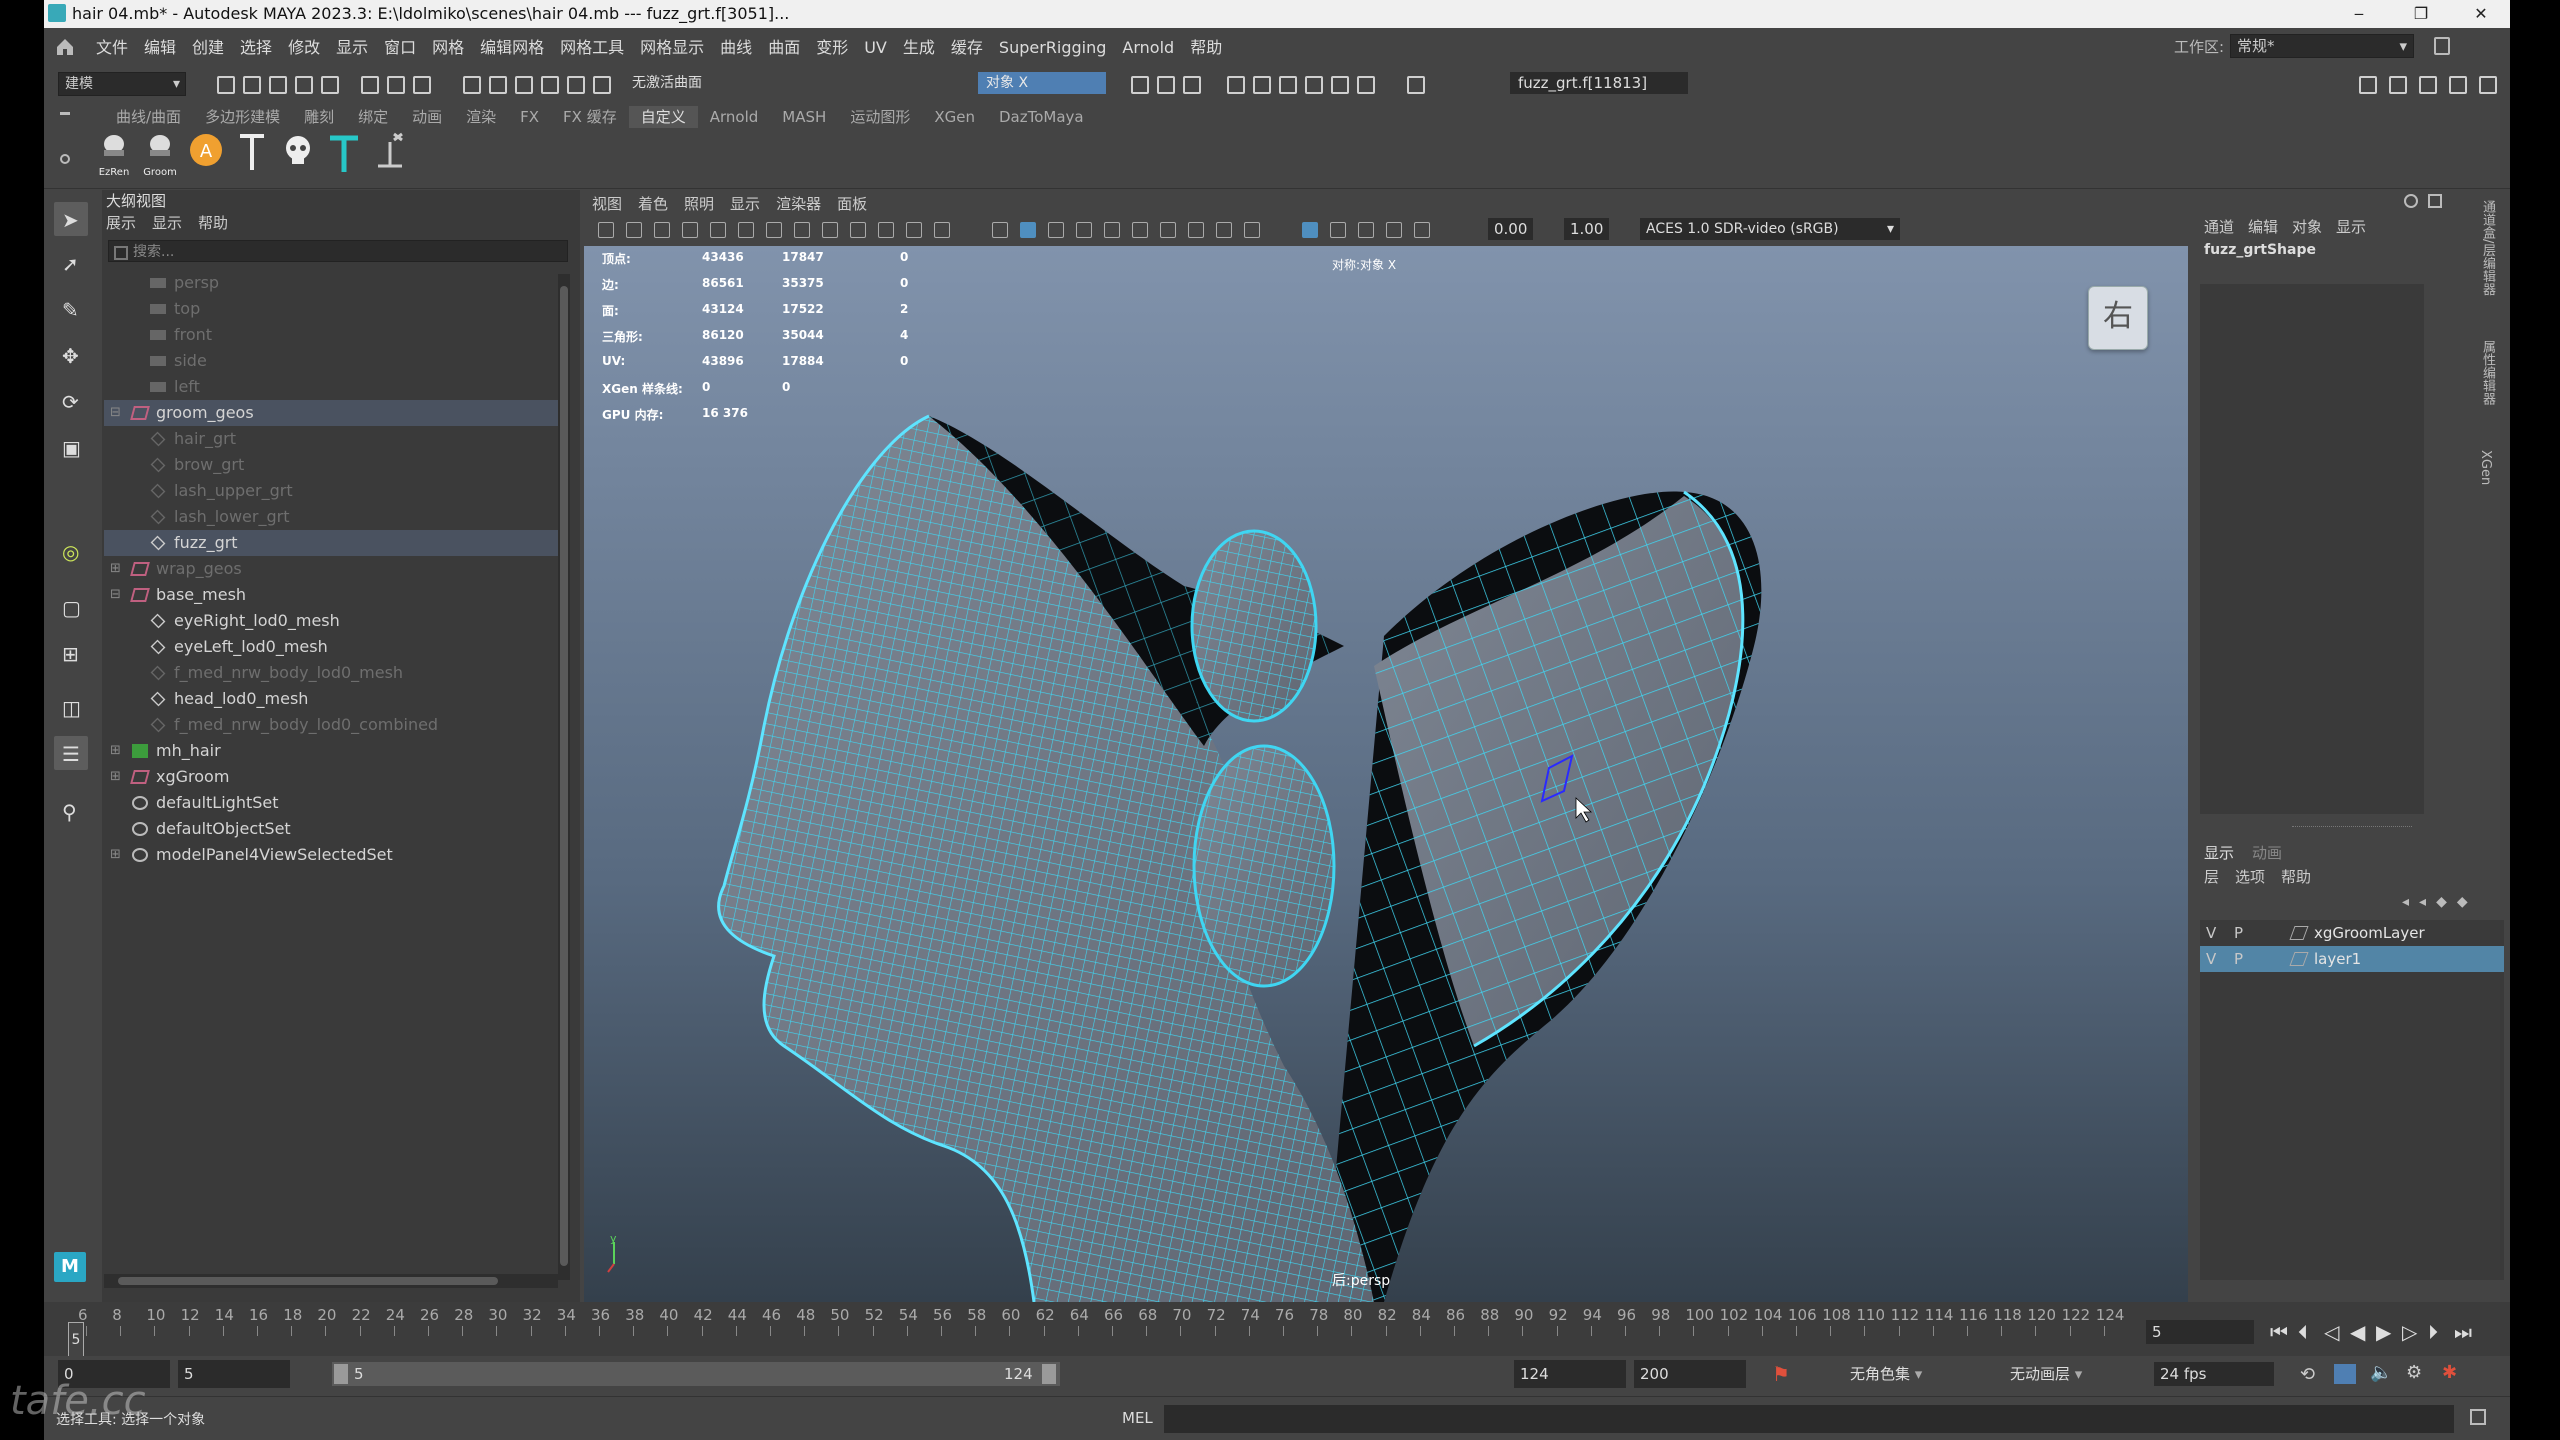 The image size is (2560, 1440). What do you see at coordinates (1364, 84) in the screenshot?
I see `arnold-light-icon` at bounding box center [1364, 84].